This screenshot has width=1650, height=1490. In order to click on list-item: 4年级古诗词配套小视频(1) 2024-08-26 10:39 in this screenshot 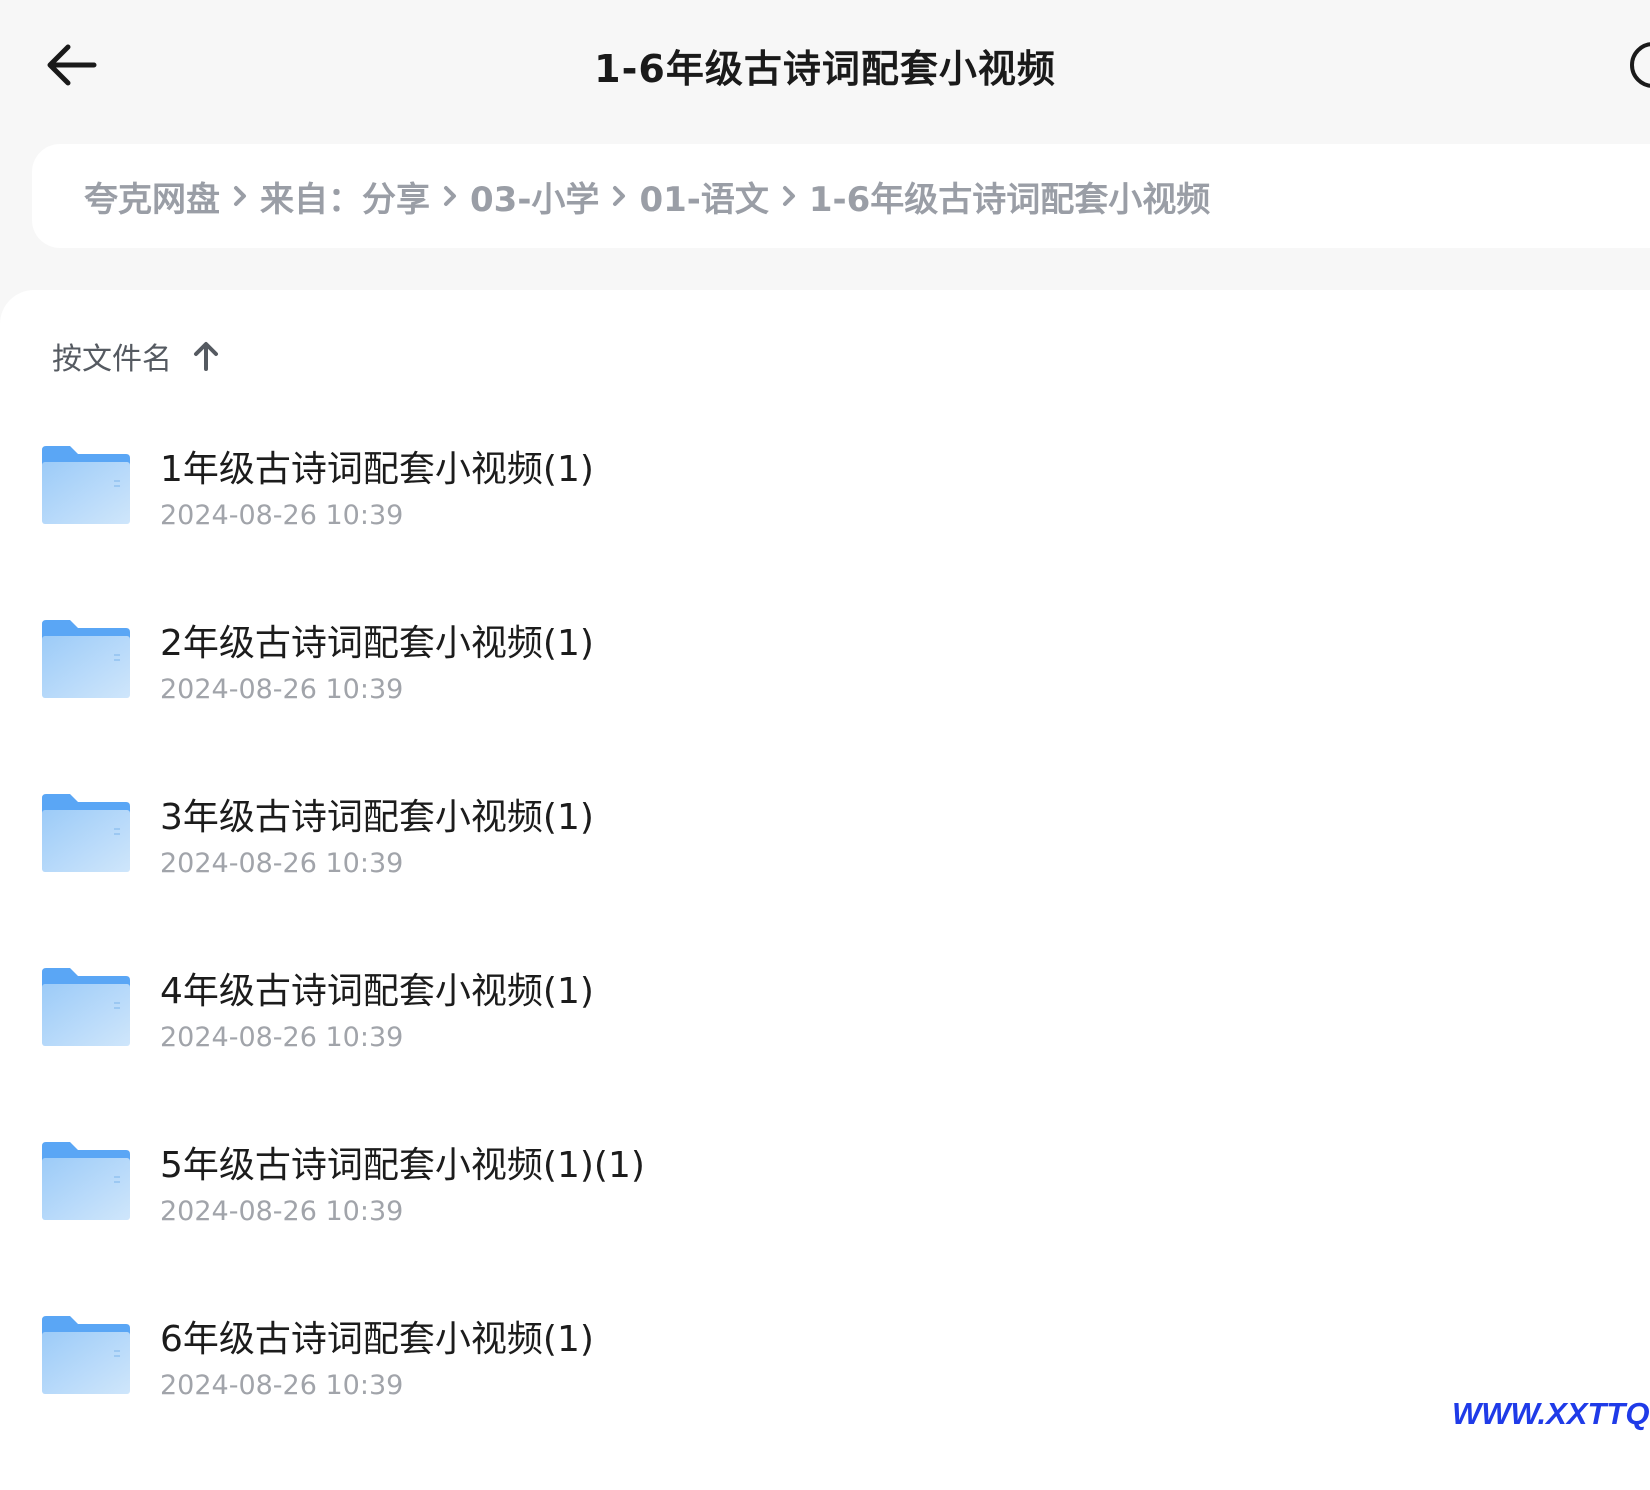, I will do `click(825, 1029)`.